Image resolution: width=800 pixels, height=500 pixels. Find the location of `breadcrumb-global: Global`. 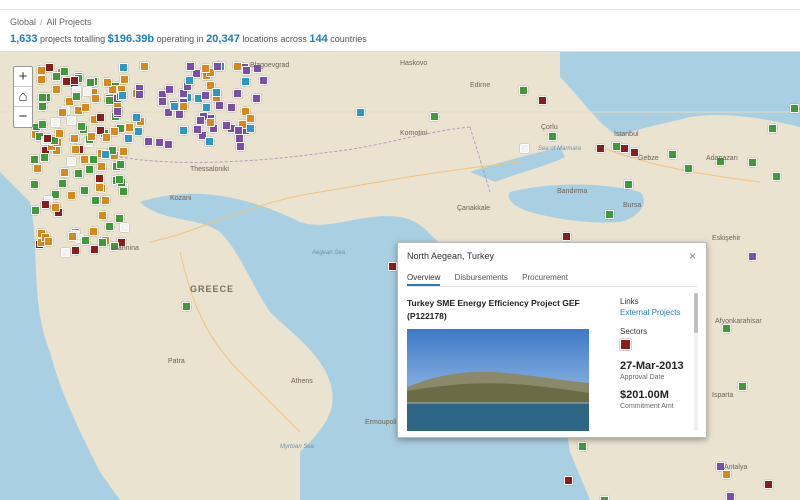

breadcrumb-global: Global is located at coordinates (23, 22).